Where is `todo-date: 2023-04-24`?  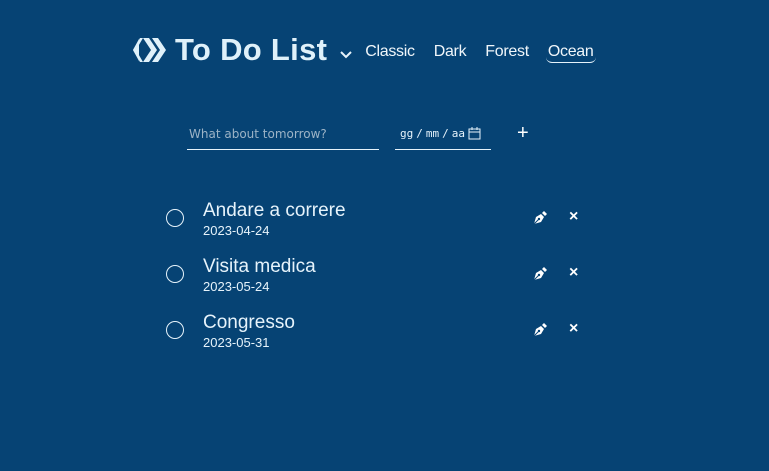
todo-date: 2023-04-24 is located at coordinates (236, 230).